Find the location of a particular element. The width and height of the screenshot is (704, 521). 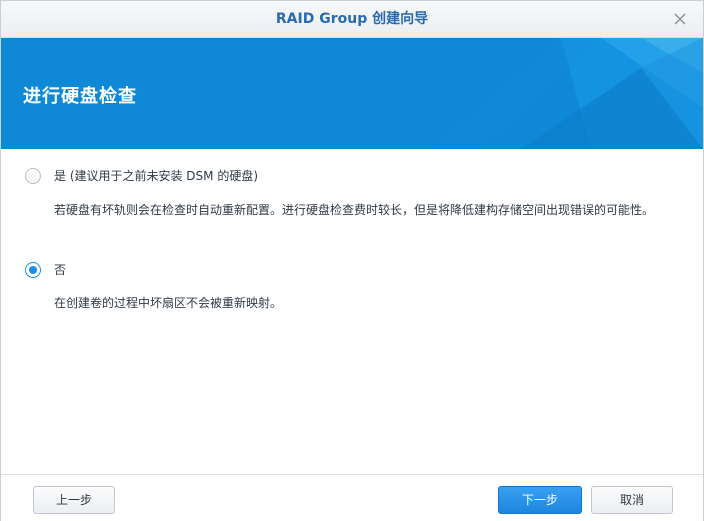

option-no-label: 否 is located at coordinates (60, 270).